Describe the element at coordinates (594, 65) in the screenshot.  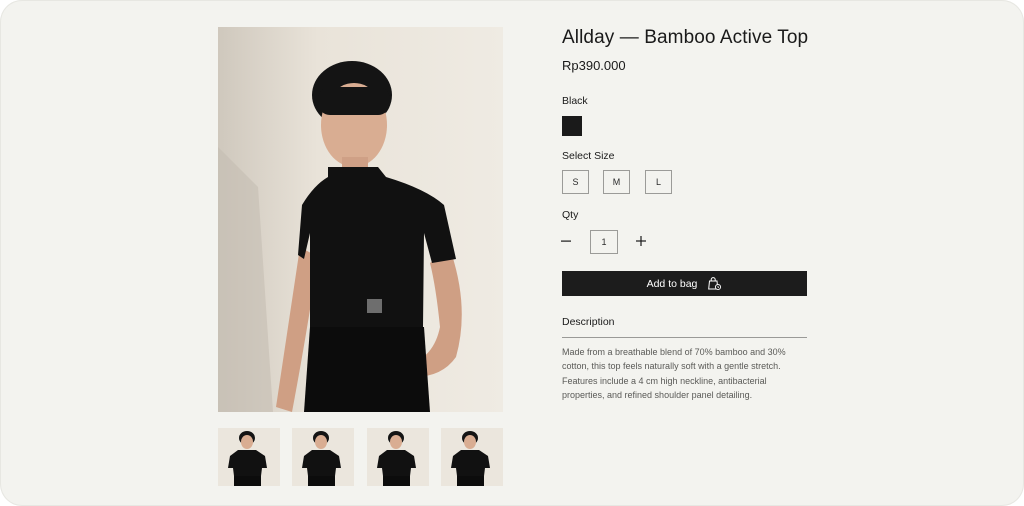
I see `product-price: Rp390.000` at that location.